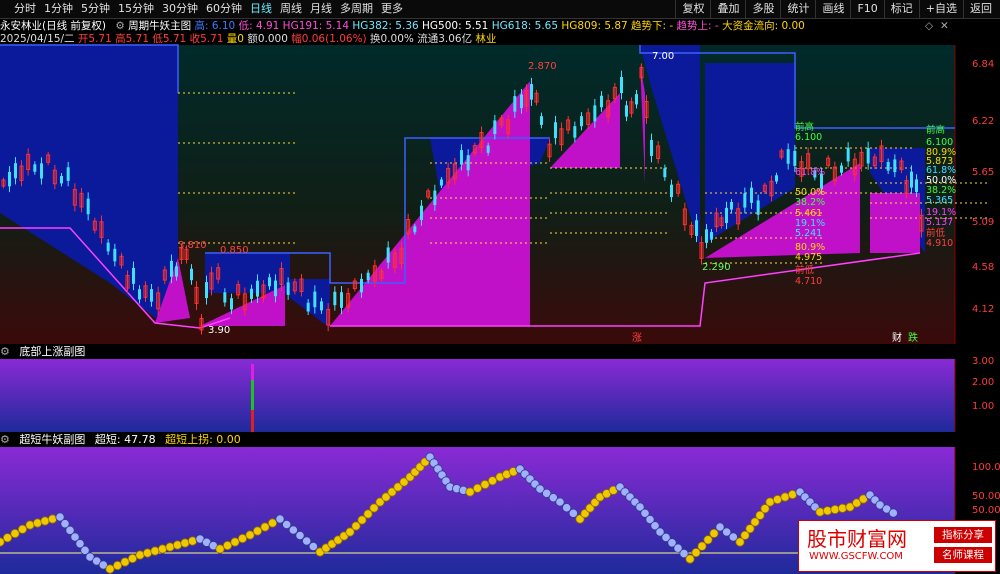  Describe the element at coordinates (5, 439) in the screenshot. I see `sub2-settings-icon: ⚙` at that location.